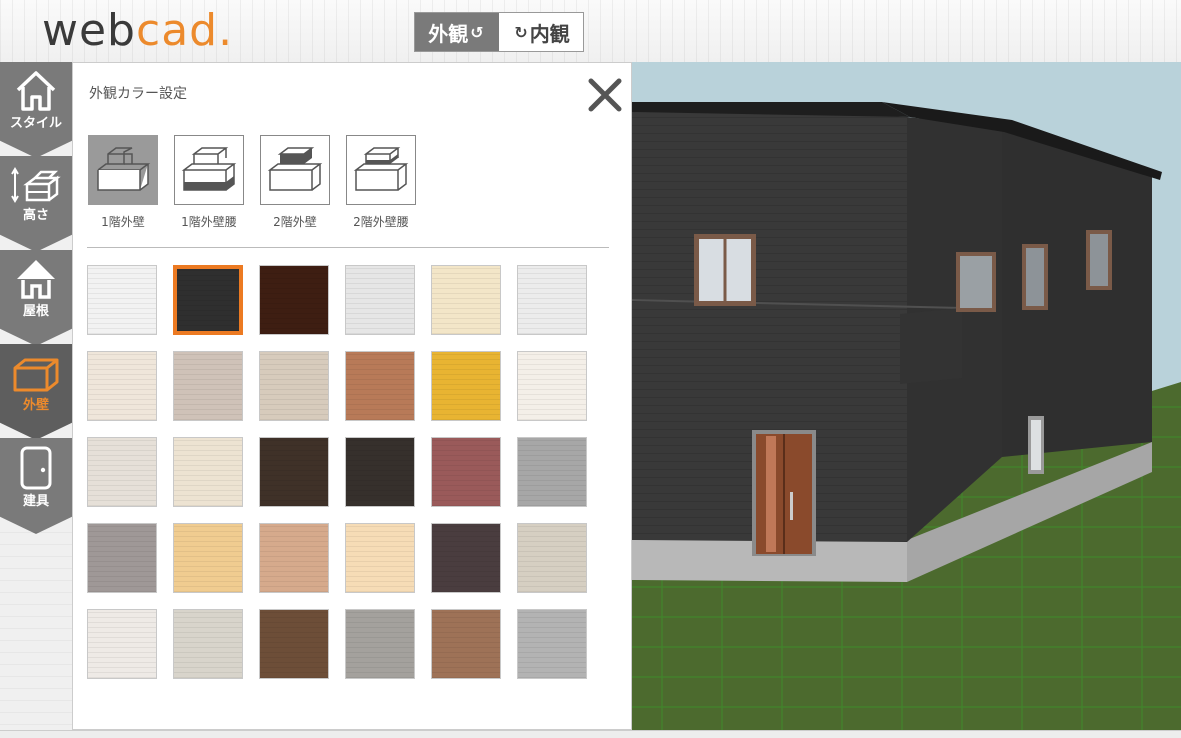  Describe the element at coordinates (1036, 445) in the screenshot. I see `window-1f-side` at that location.